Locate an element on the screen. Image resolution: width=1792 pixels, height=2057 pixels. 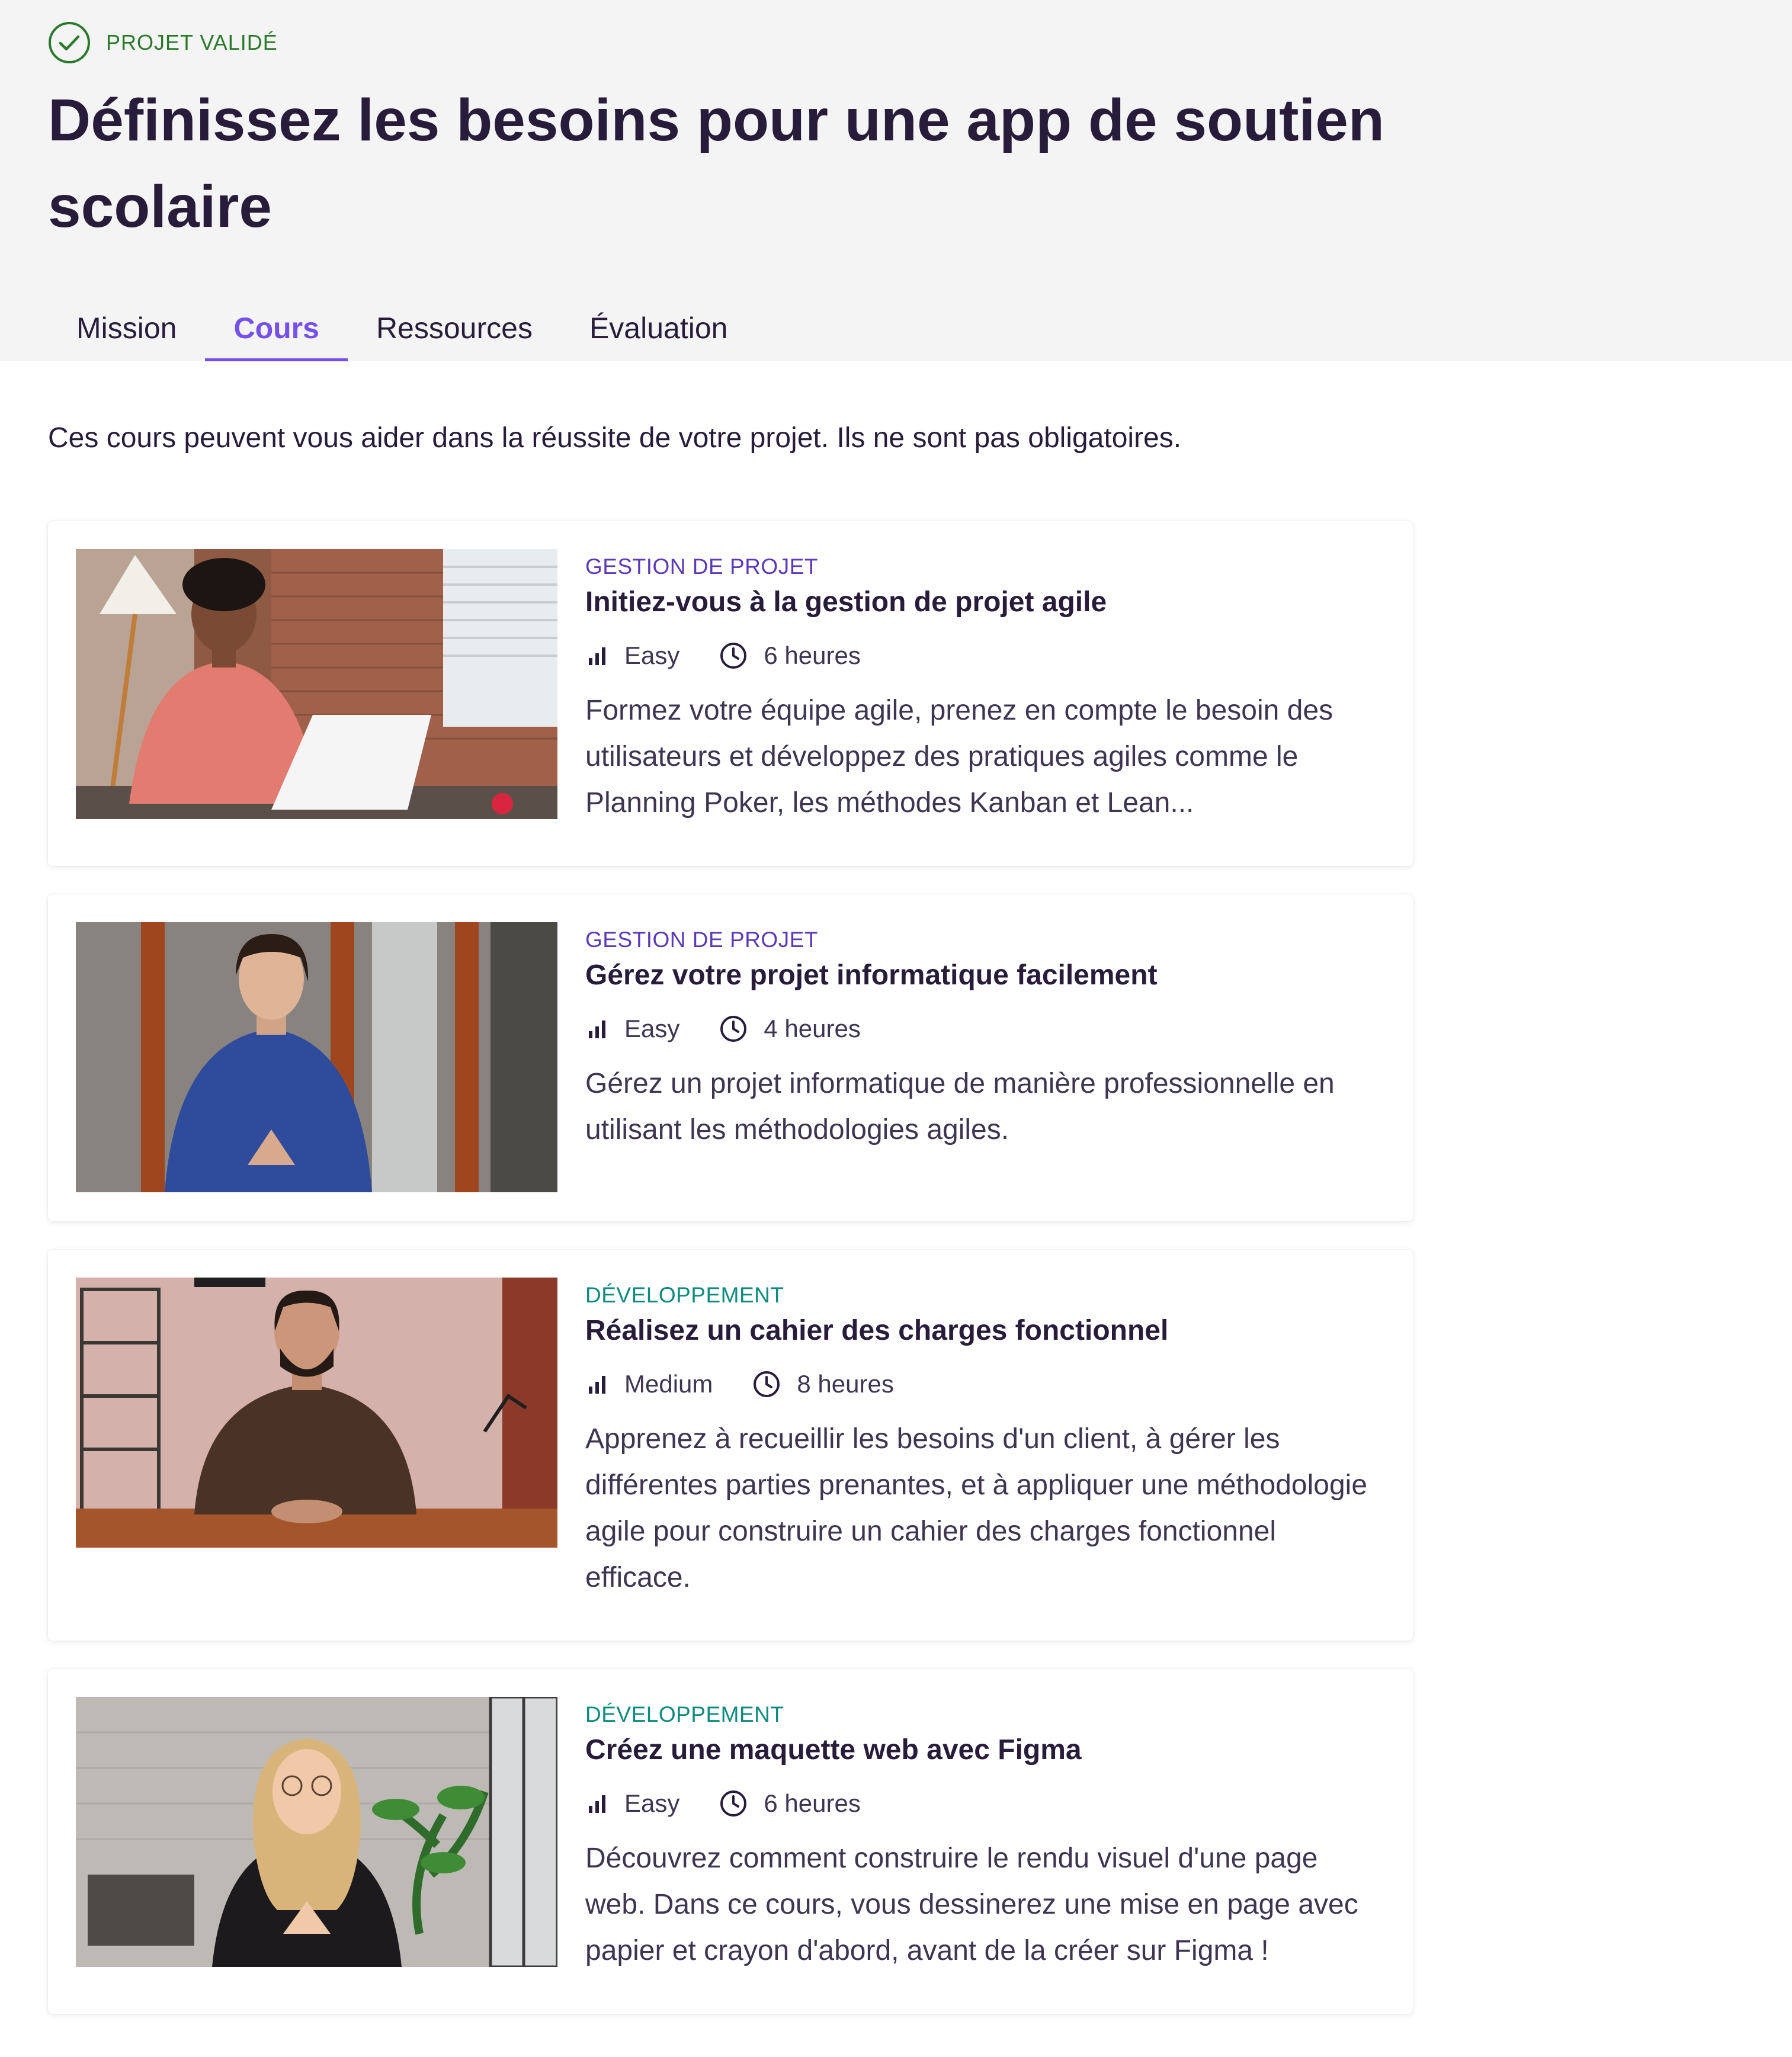
tab-mission: Mission is located at coordinates (127, 328).